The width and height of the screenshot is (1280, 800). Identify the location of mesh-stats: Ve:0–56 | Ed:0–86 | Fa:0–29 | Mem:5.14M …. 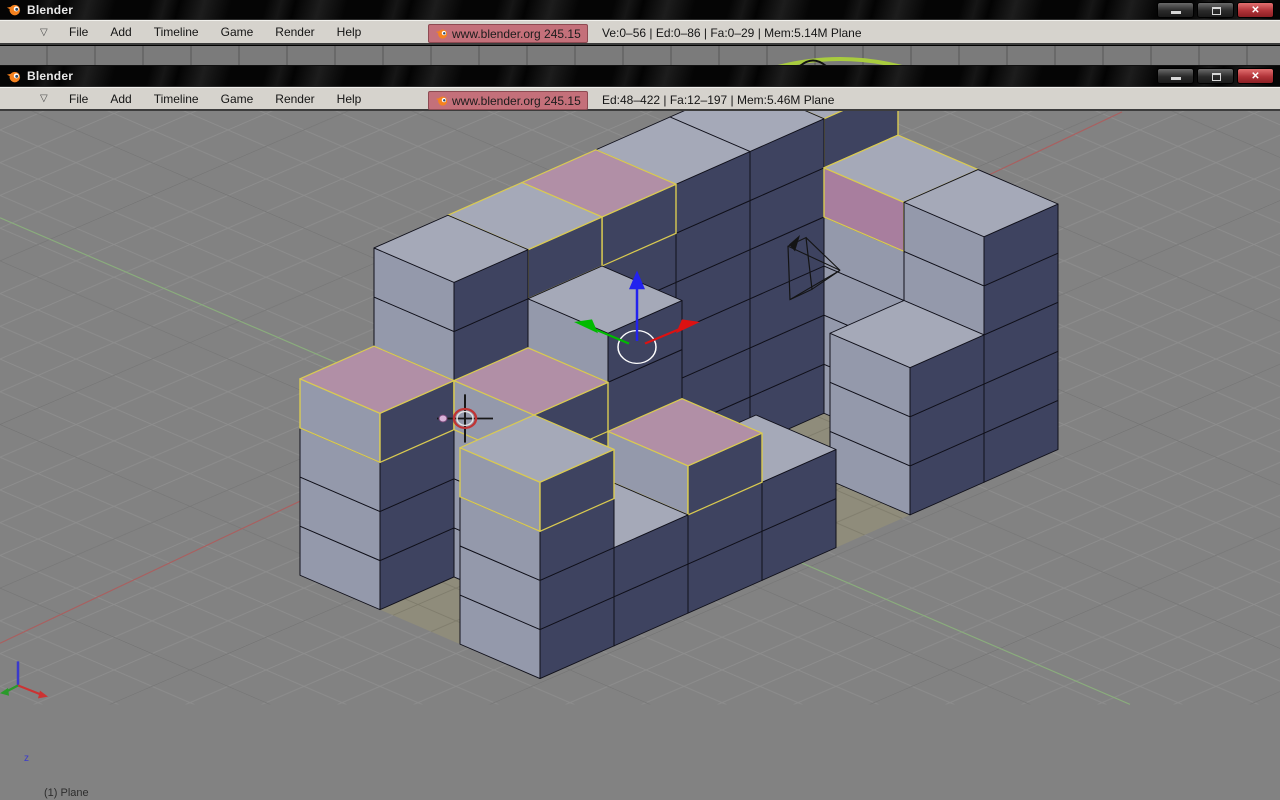
(732, 33).